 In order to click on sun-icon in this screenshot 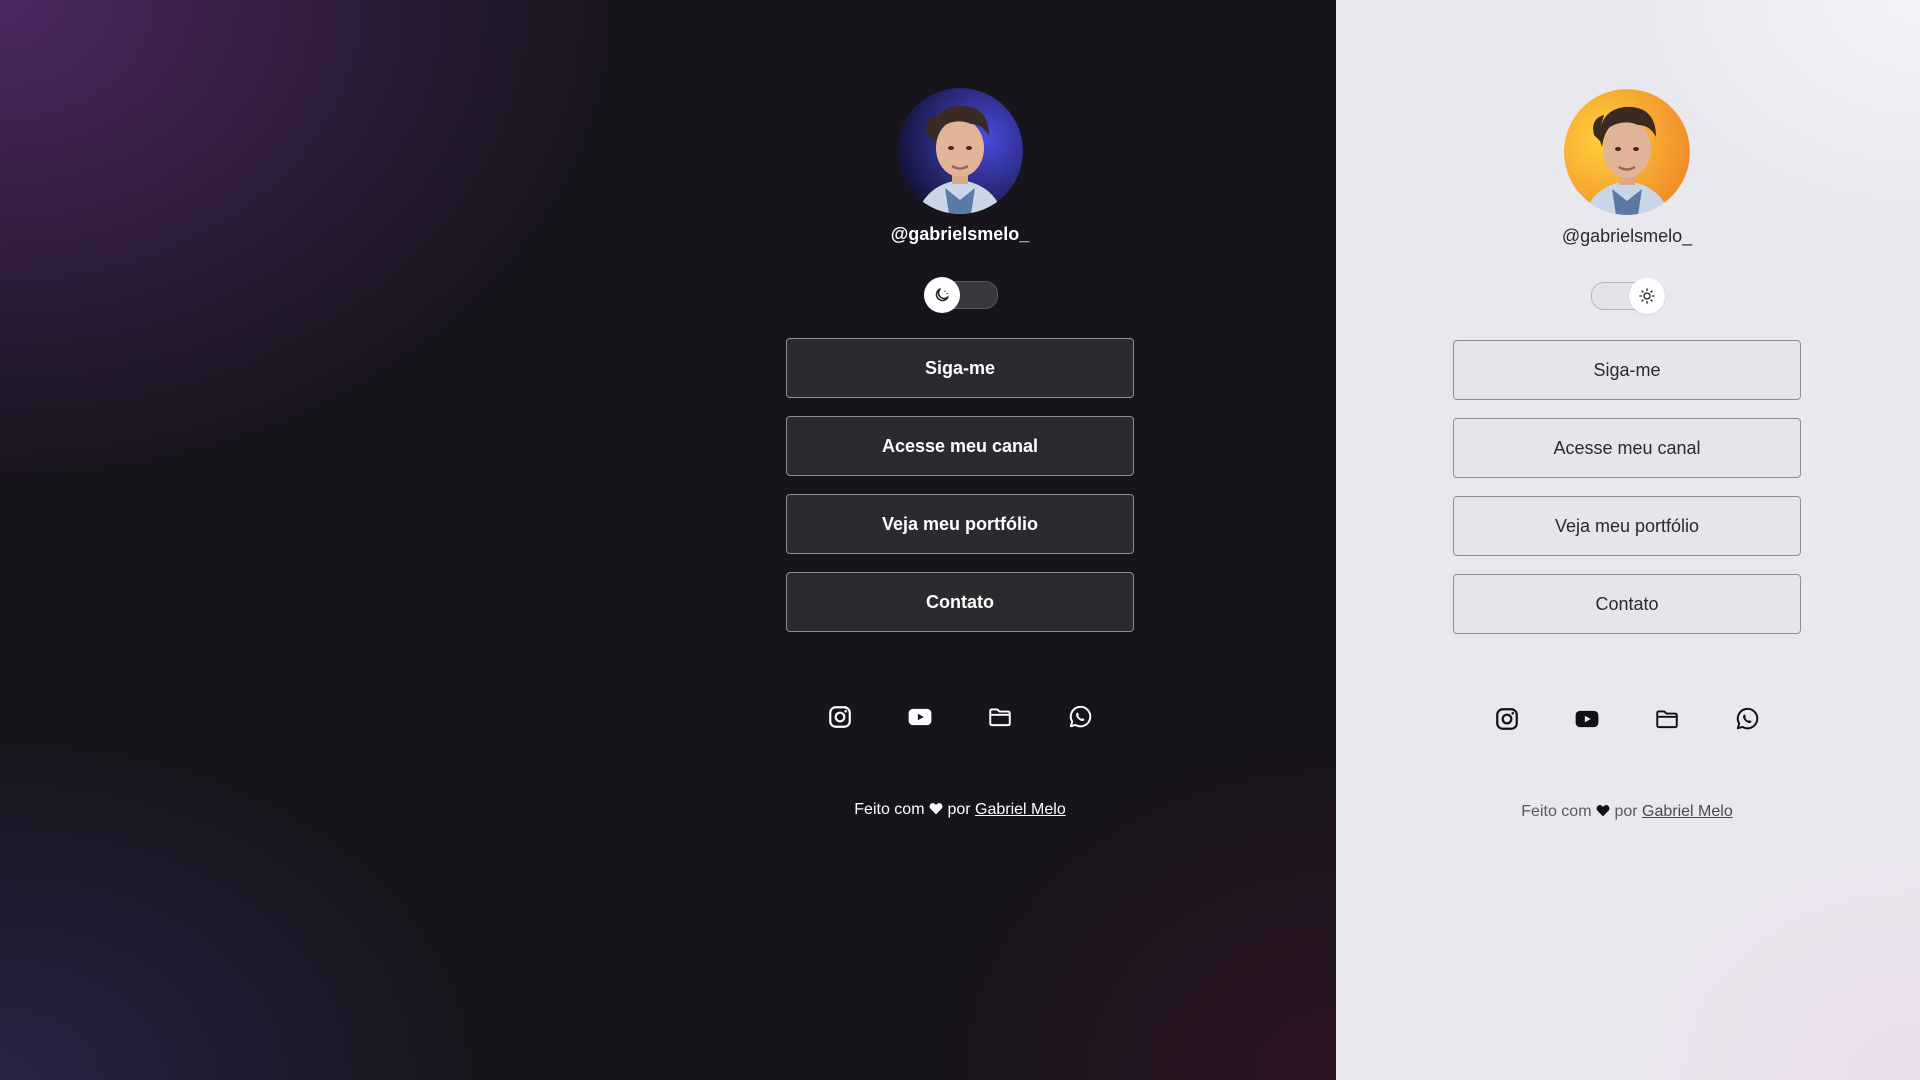, I will do `click(1647, 296)`.